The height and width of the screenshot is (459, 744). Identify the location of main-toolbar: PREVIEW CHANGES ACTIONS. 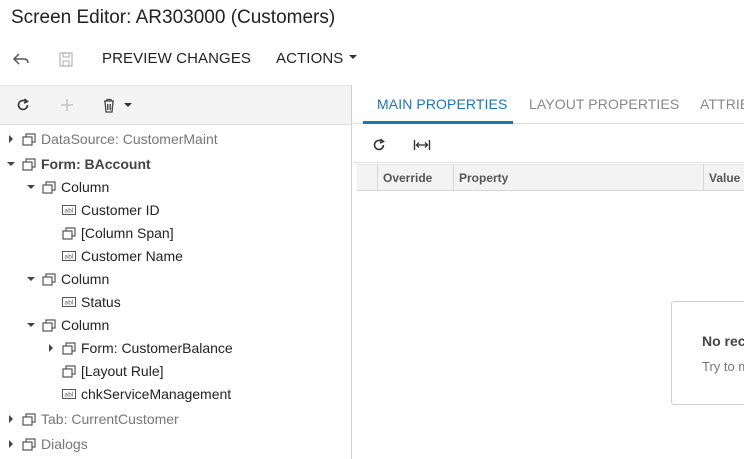
(372, 59).